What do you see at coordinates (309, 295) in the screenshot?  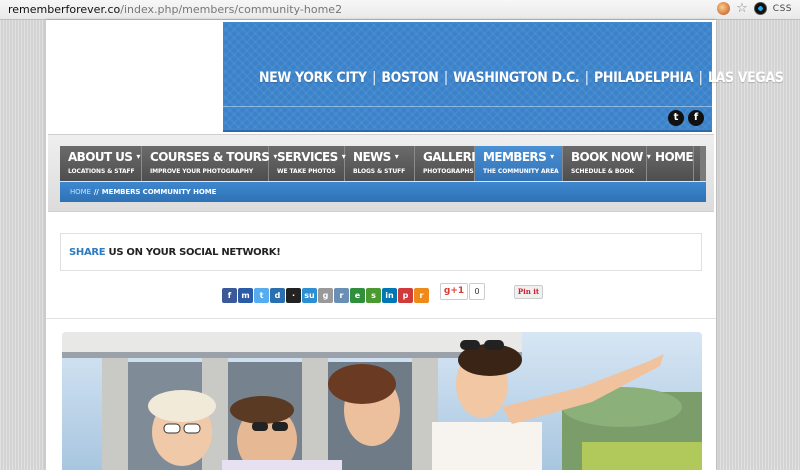 I see `stumbleupon-share-icon: su` at bounding box center [309, 295].